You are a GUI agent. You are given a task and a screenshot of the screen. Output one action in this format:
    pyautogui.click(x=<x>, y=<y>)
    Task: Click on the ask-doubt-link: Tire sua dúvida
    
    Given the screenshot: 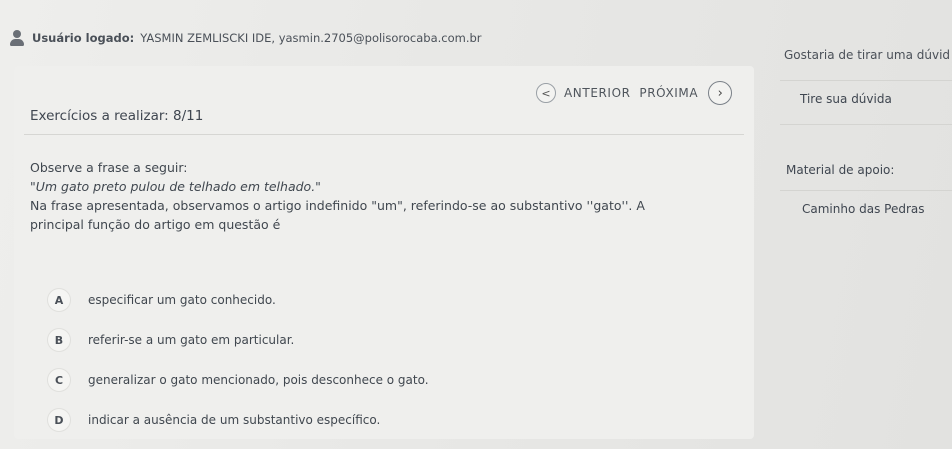 What is the action you would take?
    pyautogui.click(x=846, y=99)
    